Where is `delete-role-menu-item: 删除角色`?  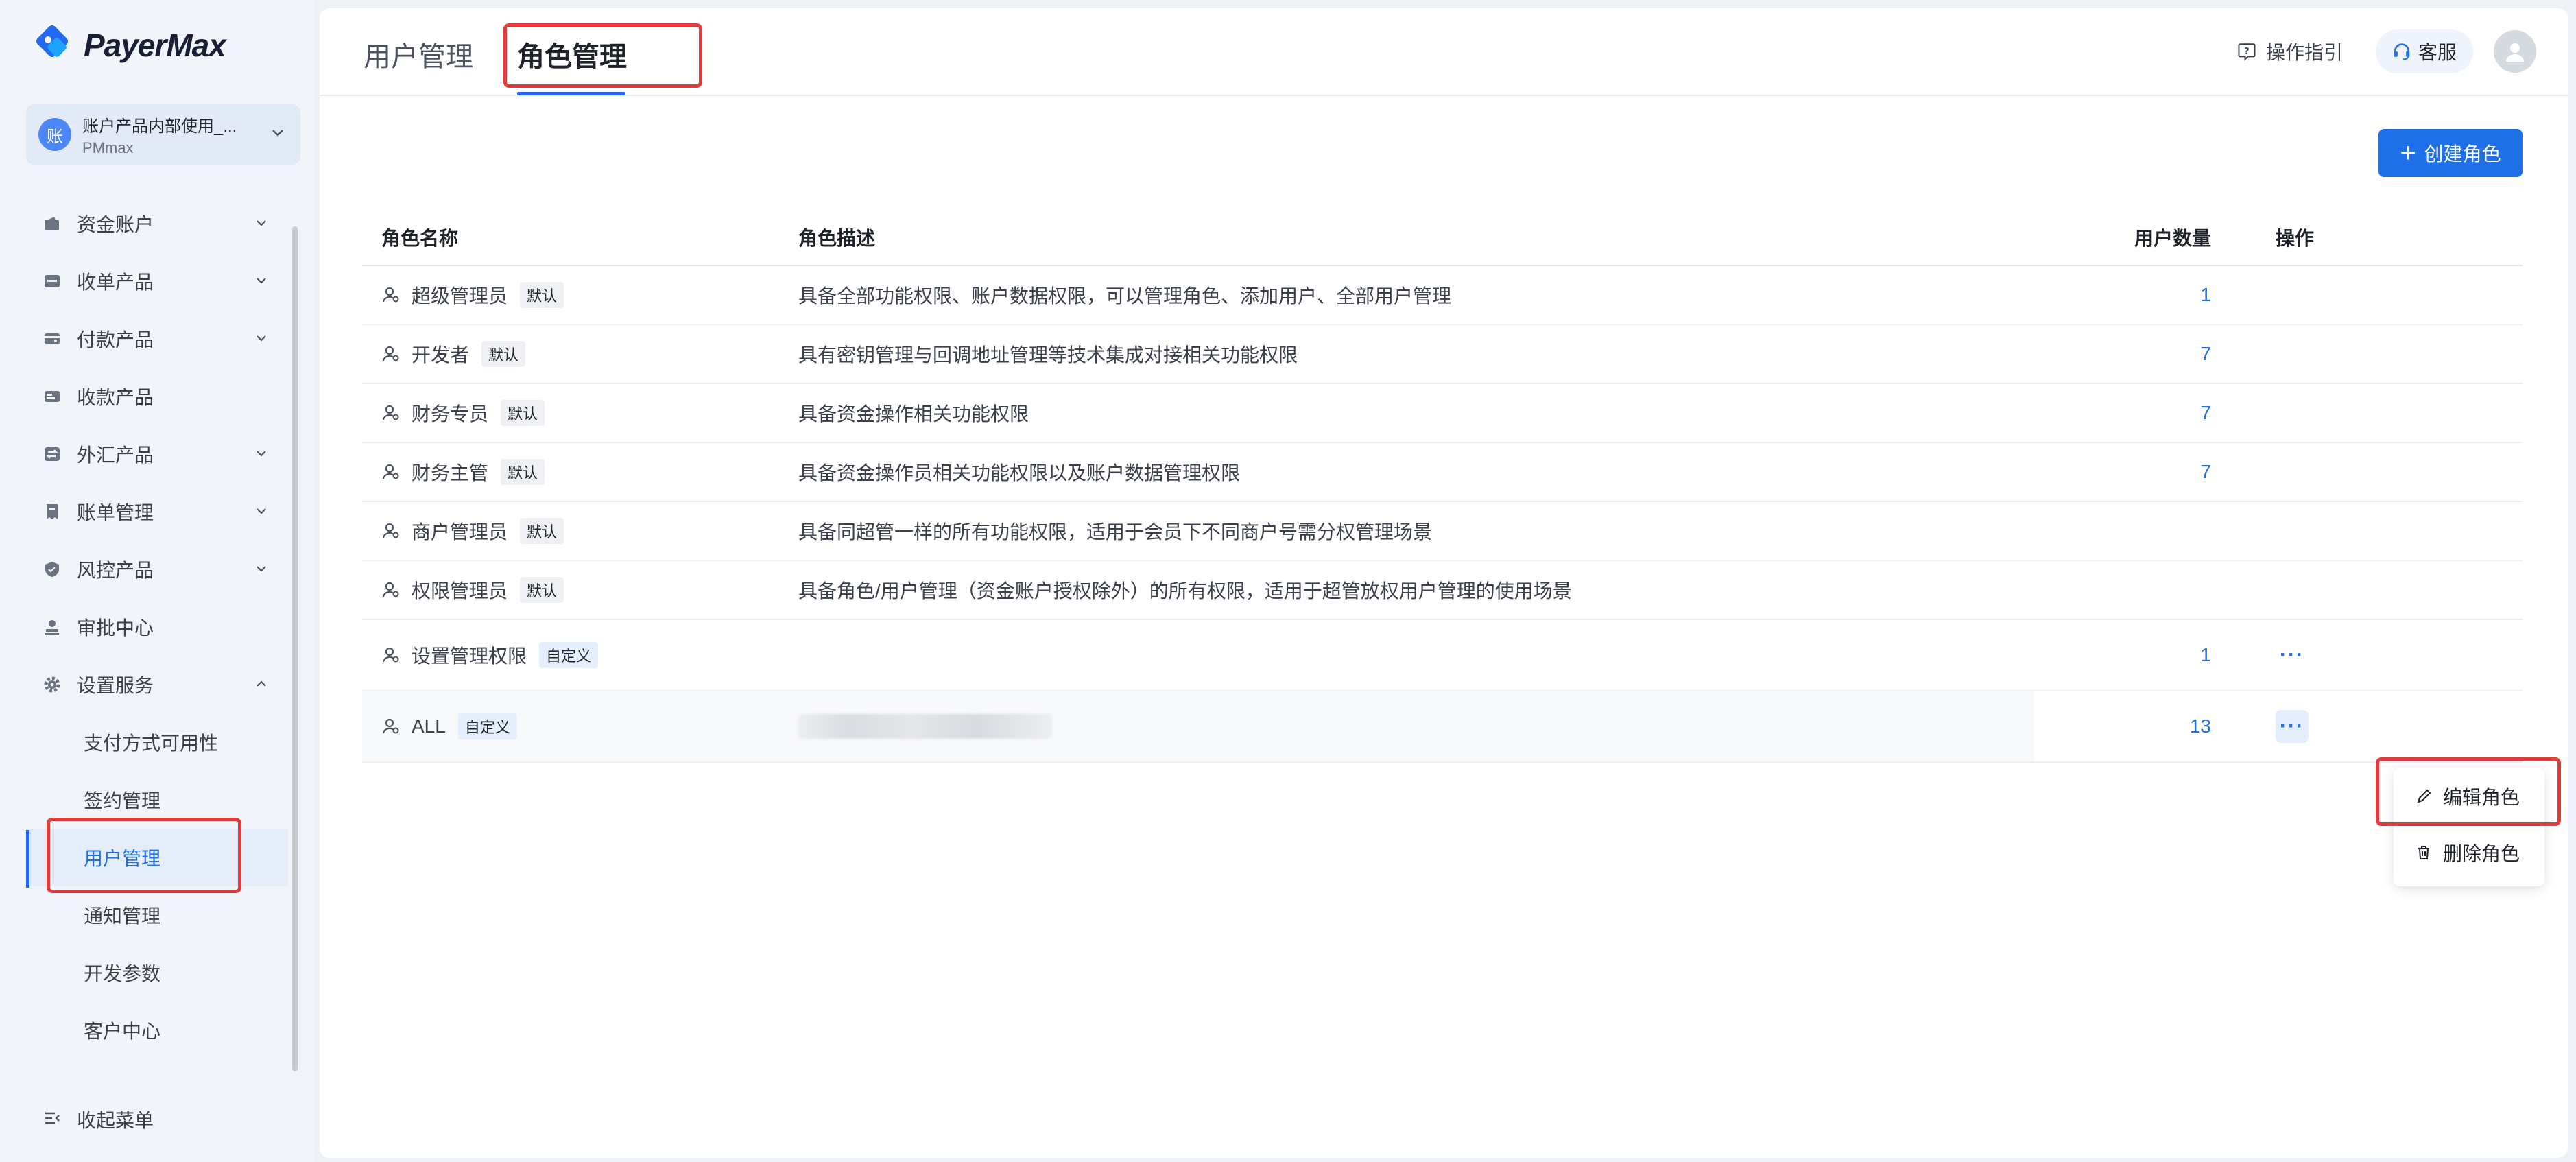 delete-role-menu-item: 删除角色 is located at coordinates (2469, 853).